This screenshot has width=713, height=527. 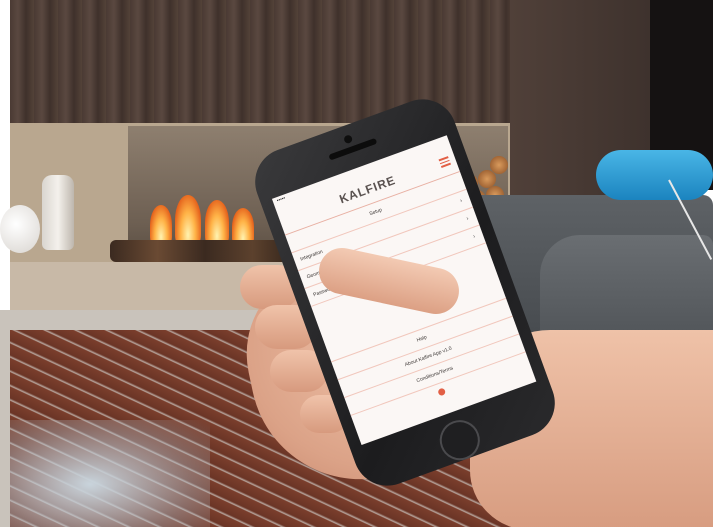 What do you see at coordinates (353, 149) in the screenshot?
I see `earpiece-speaker` at bounding box center [353, 149].